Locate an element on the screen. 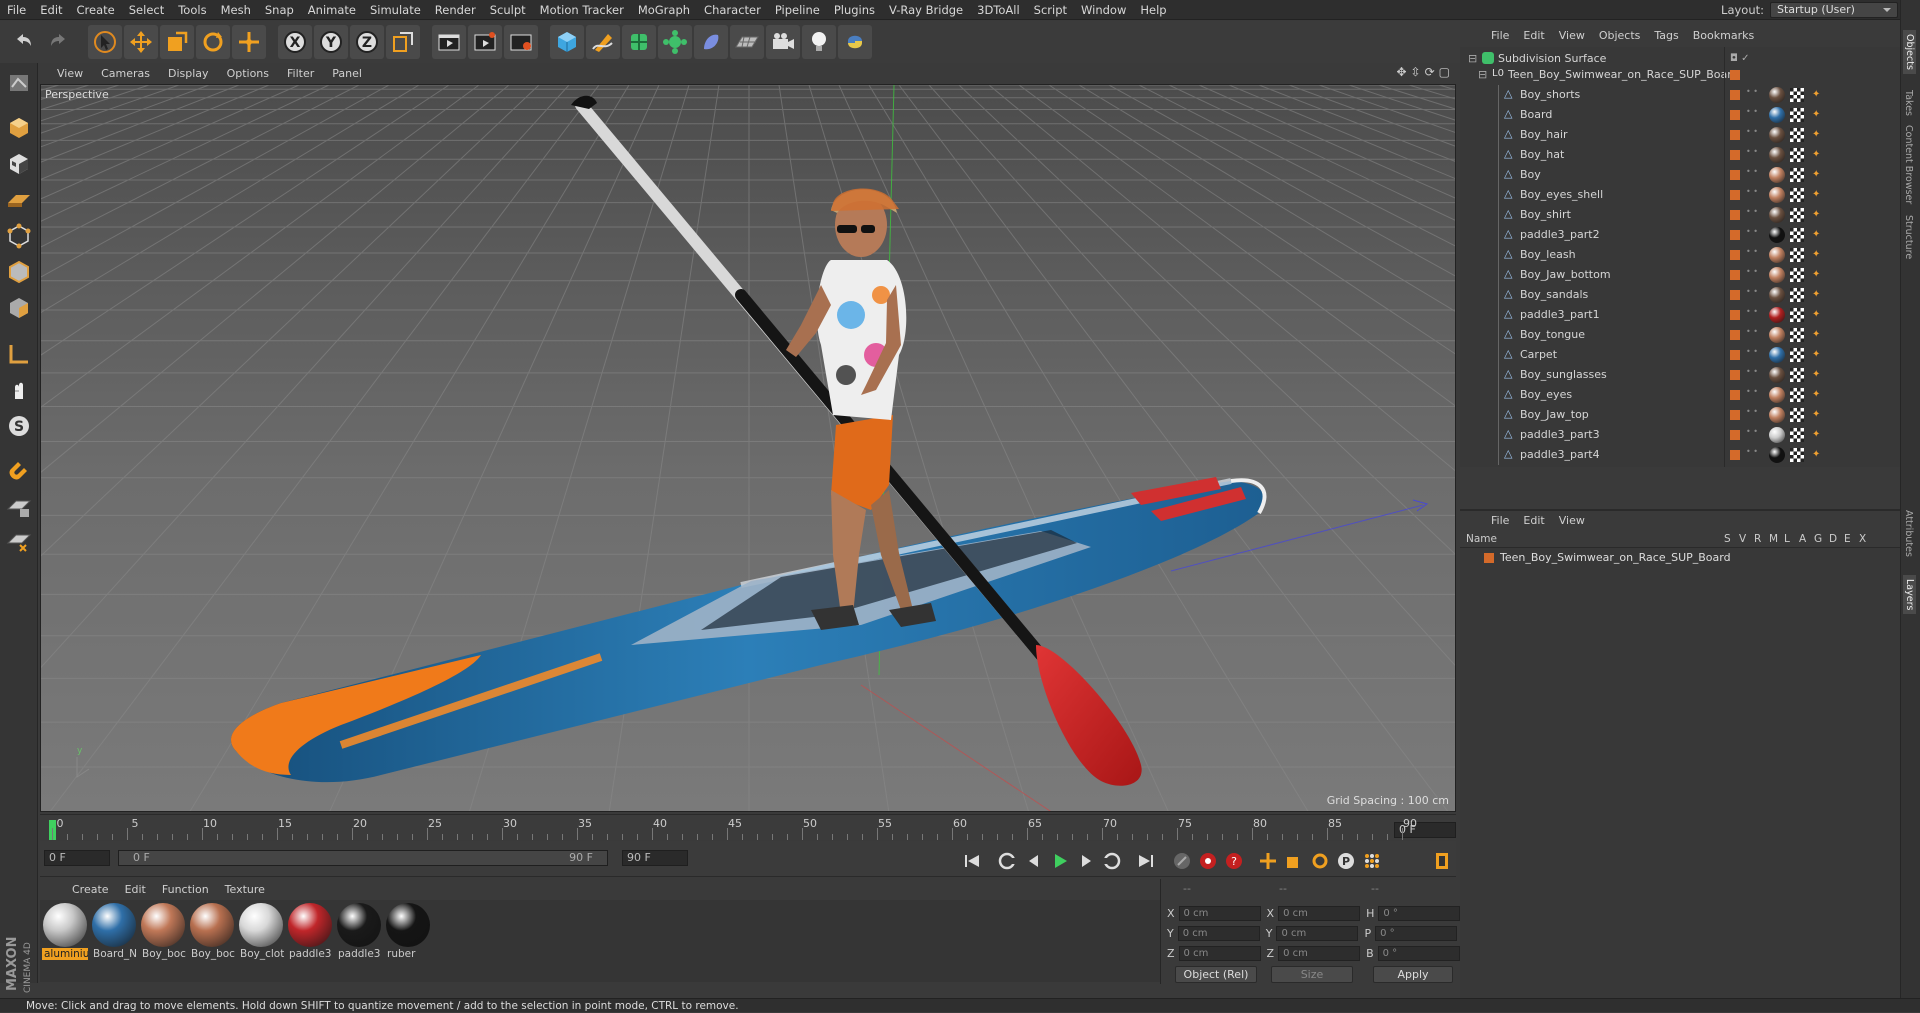 The image size is (1920, 1013). object-row: △ paddle3_part1 • • ✦ is located at coordinates (1680, 315).